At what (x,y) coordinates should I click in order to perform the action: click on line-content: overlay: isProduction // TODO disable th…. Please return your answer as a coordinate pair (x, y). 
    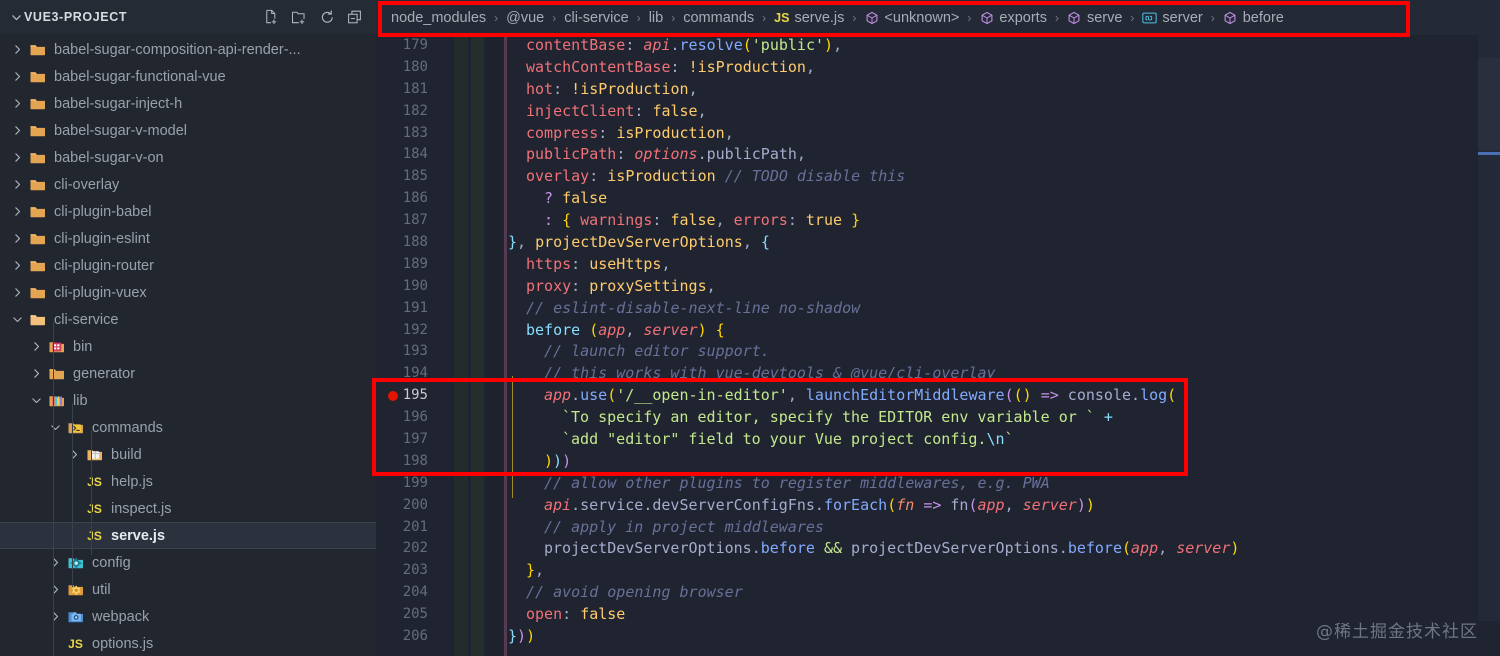
    Looking at the image, I should click on (670, 177).